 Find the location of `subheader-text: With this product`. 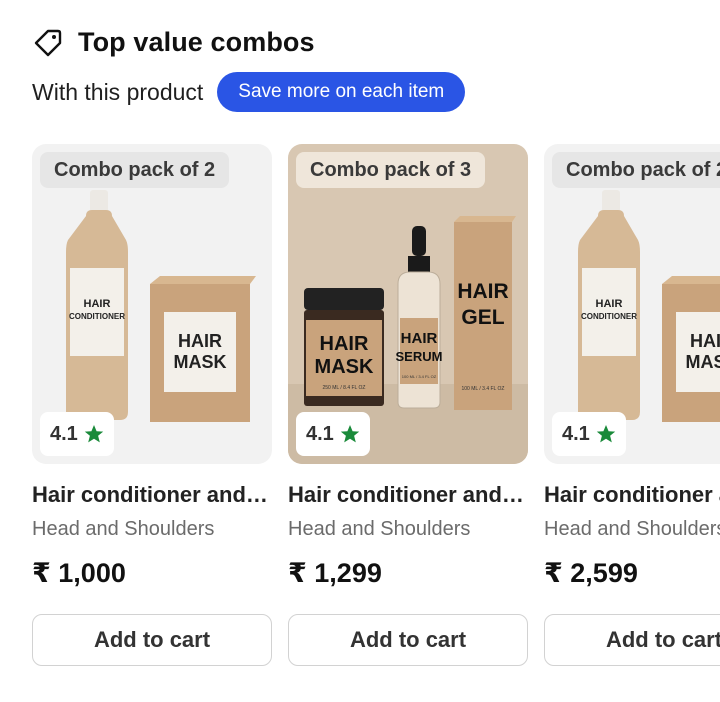

subheader-text: With this product is located at coordinates (118, 91).